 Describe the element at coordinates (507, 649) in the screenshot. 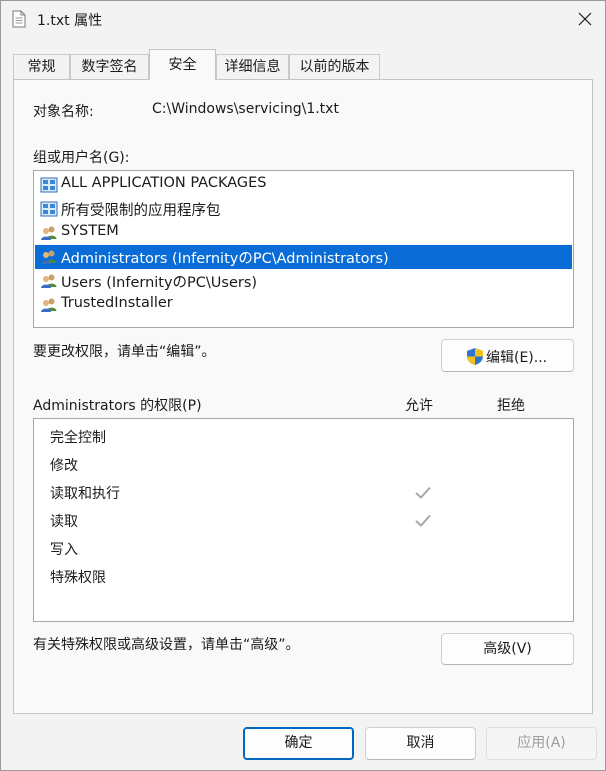

I see `advanced-button: 高级(V)` at that location.